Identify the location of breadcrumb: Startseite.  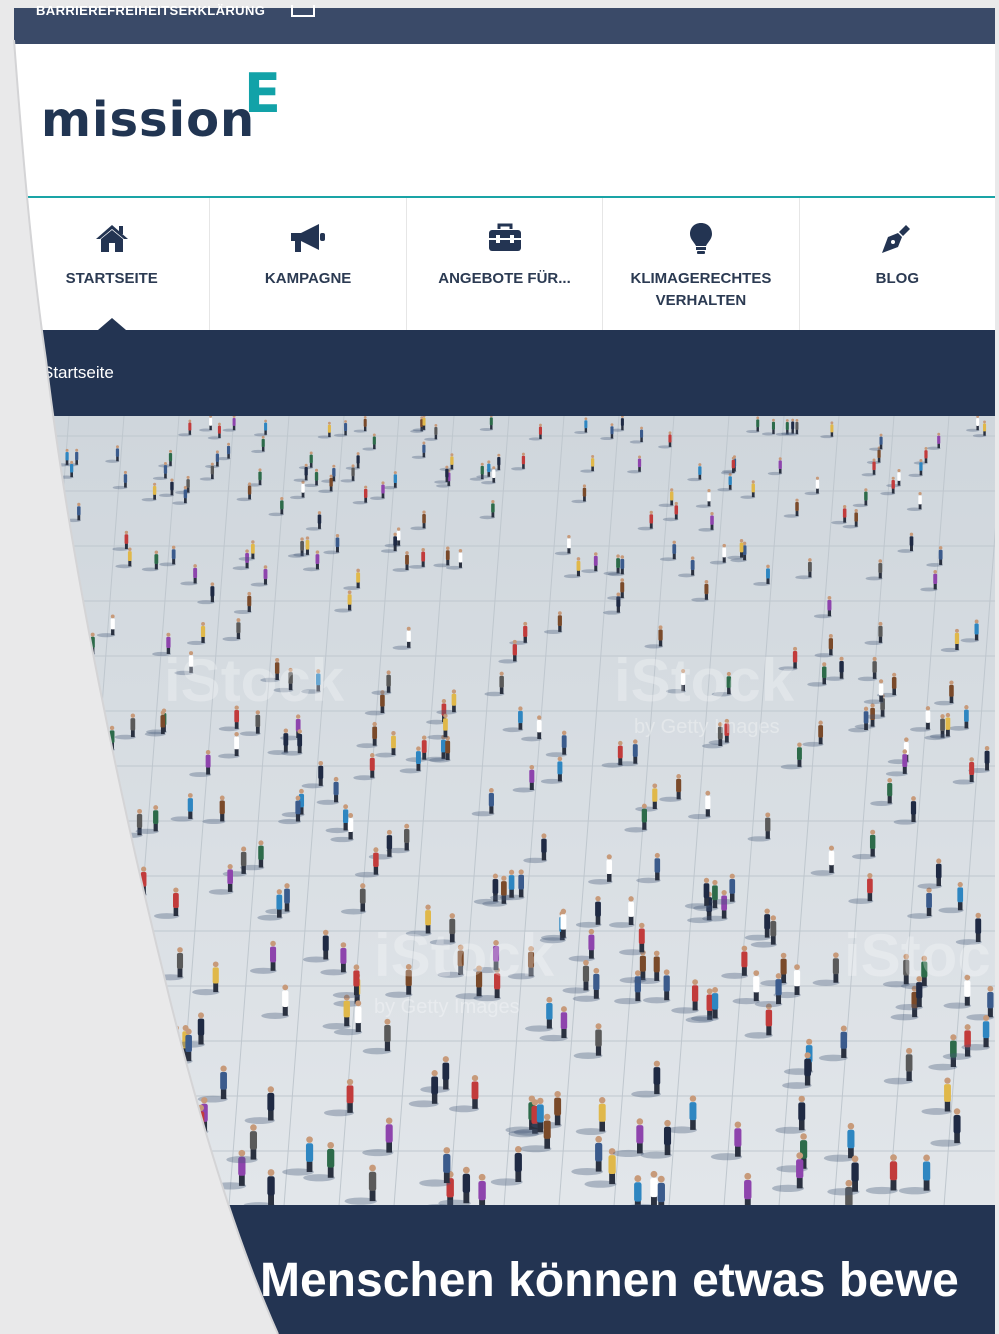
(504, 373).